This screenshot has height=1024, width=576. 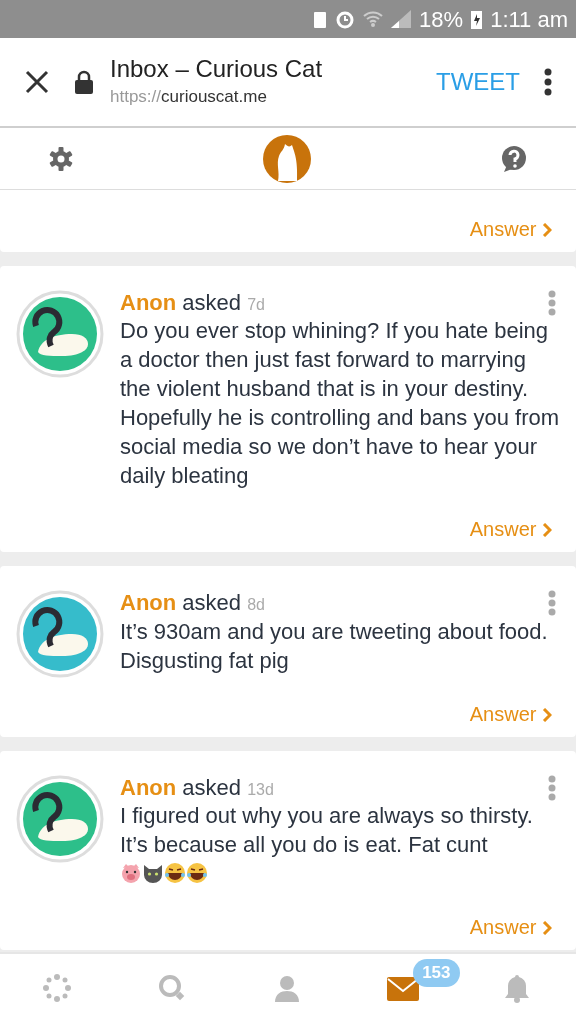 I want to click on cat-emoji, so click(x=153, y=873).